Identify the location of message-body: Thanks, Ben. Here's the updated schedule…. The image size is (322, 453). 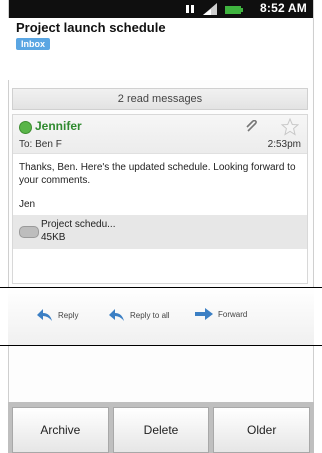
(157, 174).